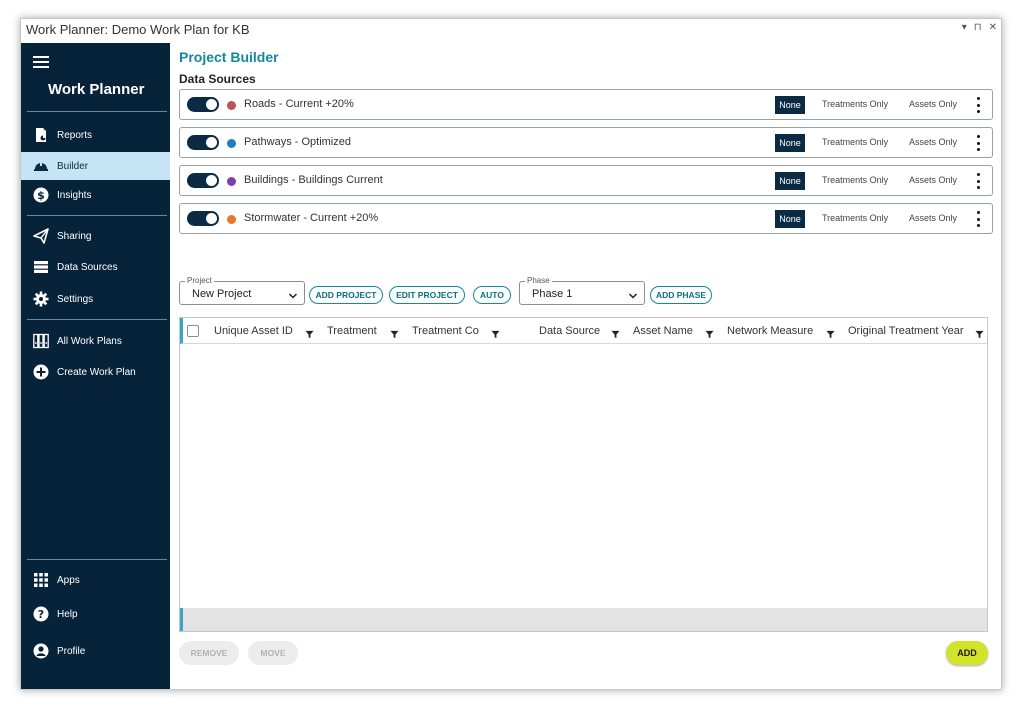 The image size is (1022, 711). Describe the element at coordinates (96, 89) in the screenshot. I see `app-brand: Work Planner` at that location.